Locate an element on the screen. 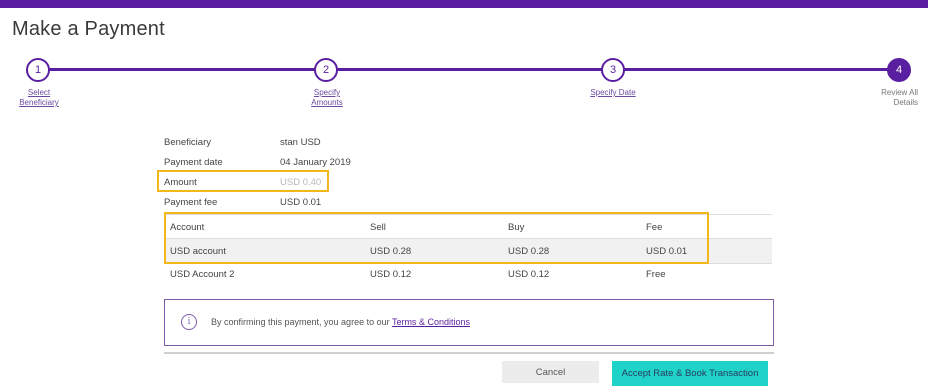  step-1-circle: 1 is located at coordinates (38, 70).